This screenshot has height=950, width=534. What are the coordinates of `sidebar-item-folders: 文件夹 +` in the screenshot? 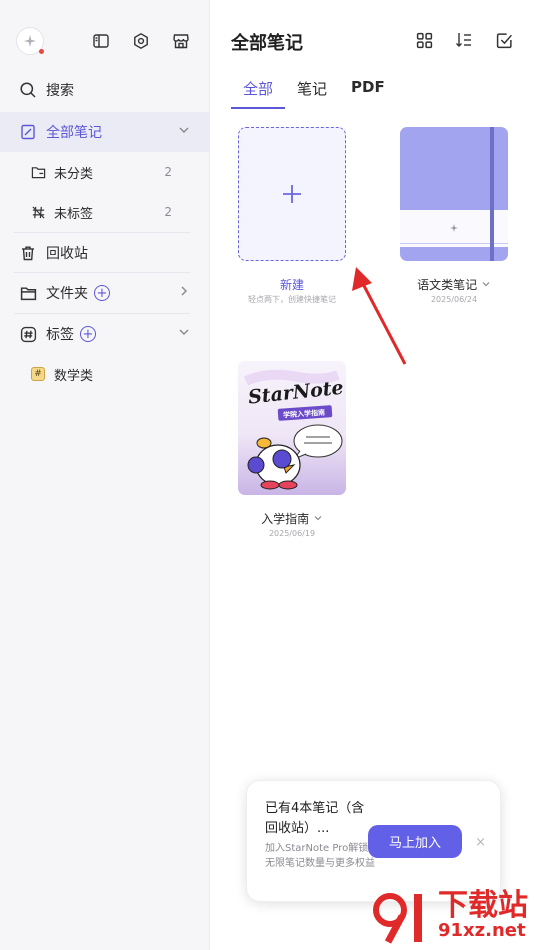 It's located at (105, 293).